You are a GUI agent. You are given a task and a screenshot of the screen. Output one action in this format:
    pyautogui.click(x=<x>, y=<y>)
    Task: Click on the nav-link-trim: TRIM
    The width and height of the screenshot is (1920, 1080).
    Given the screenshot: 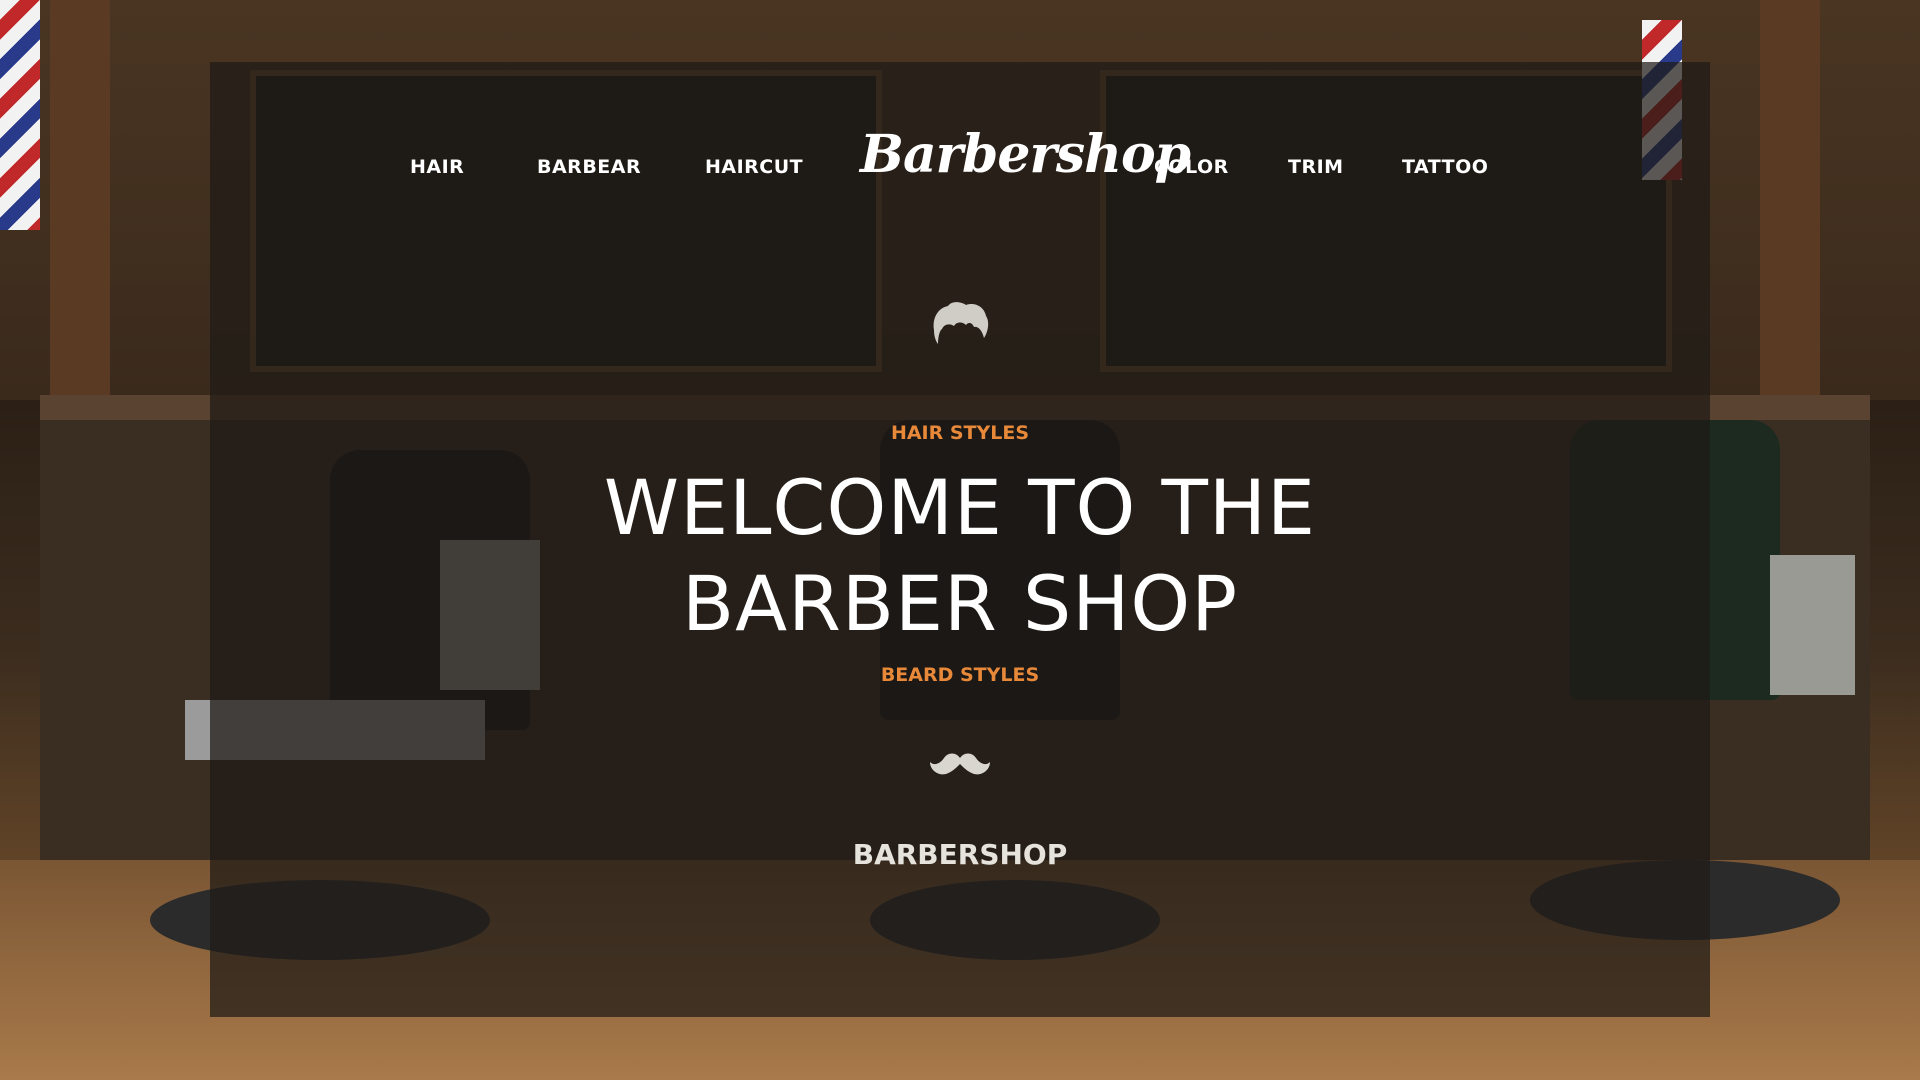 What is the action you would take?
    pyautogui.click(x=1316, y=167)
    